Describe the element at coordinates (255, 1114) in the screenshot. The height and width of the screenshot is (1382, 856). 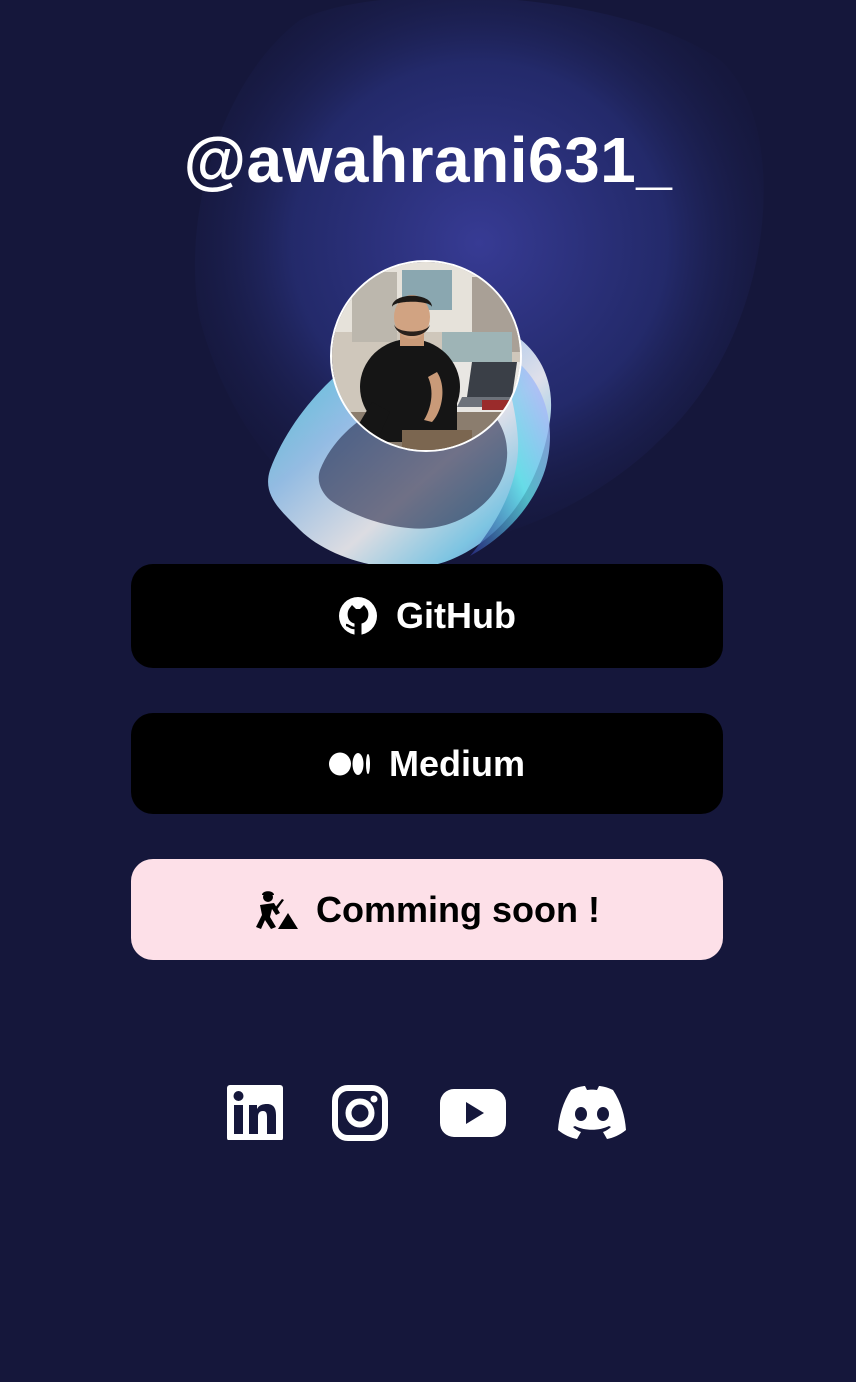
I see `linkedin-icon` at that location.